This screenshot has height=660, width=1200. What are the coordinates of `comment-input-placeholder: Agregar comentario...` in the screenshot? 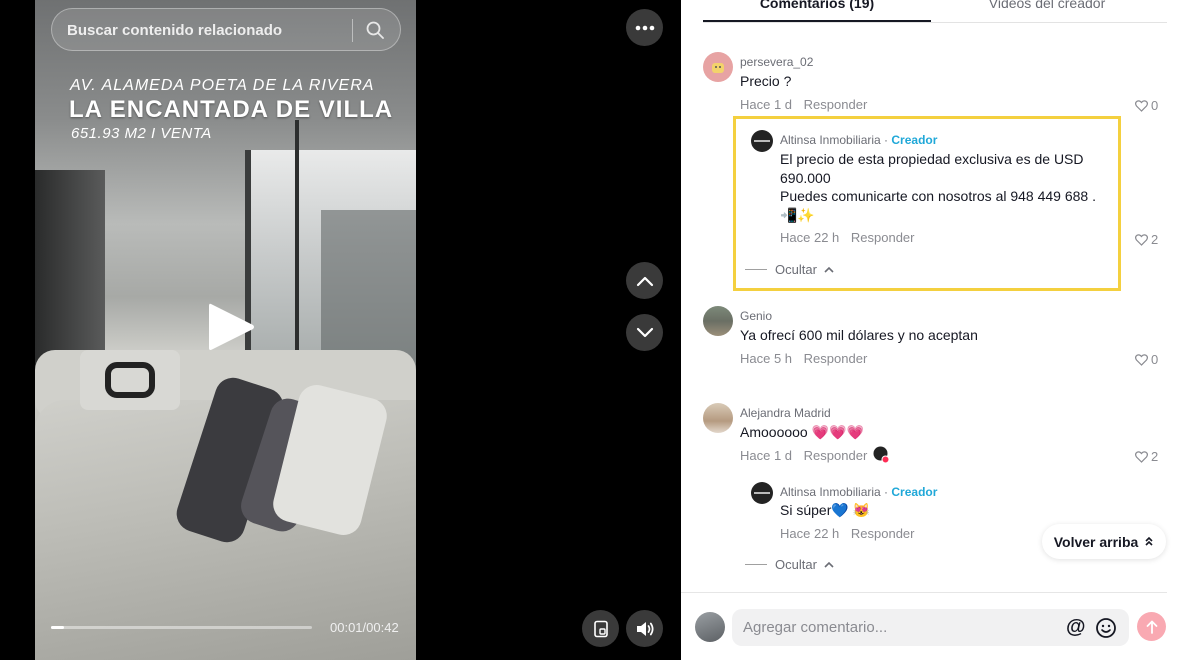 It's located at (815, 627).